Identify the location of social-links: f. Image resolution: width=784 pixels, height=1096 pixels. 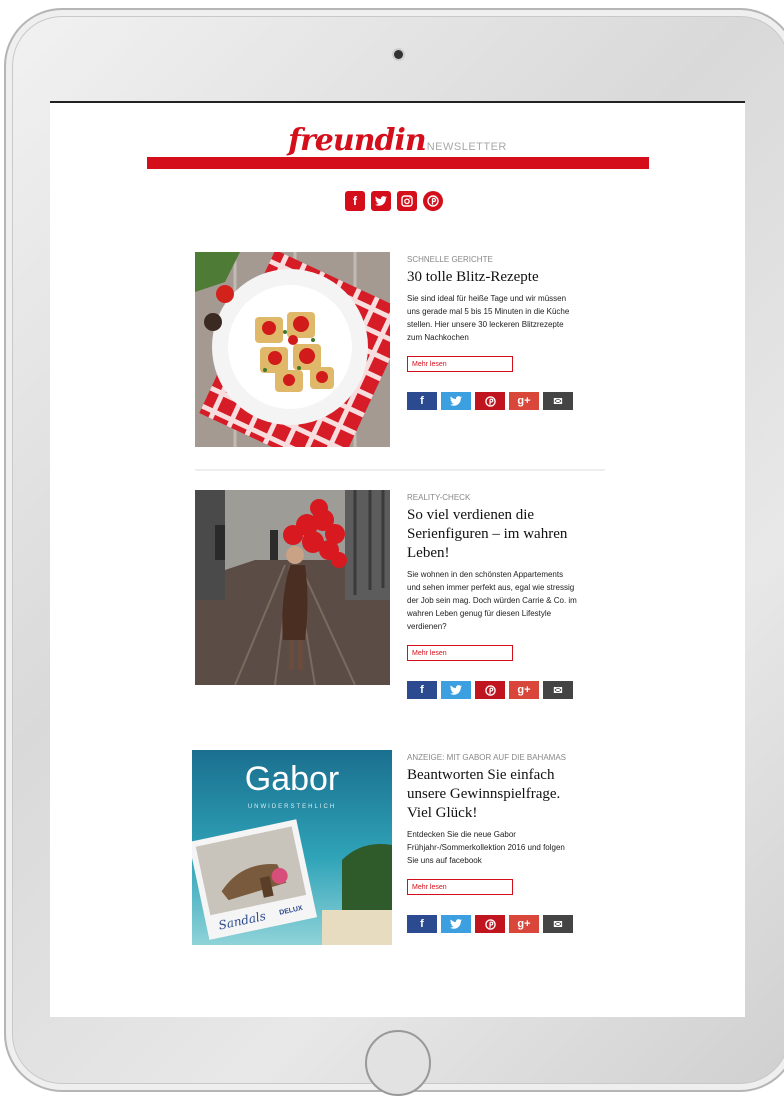
(394, 201).